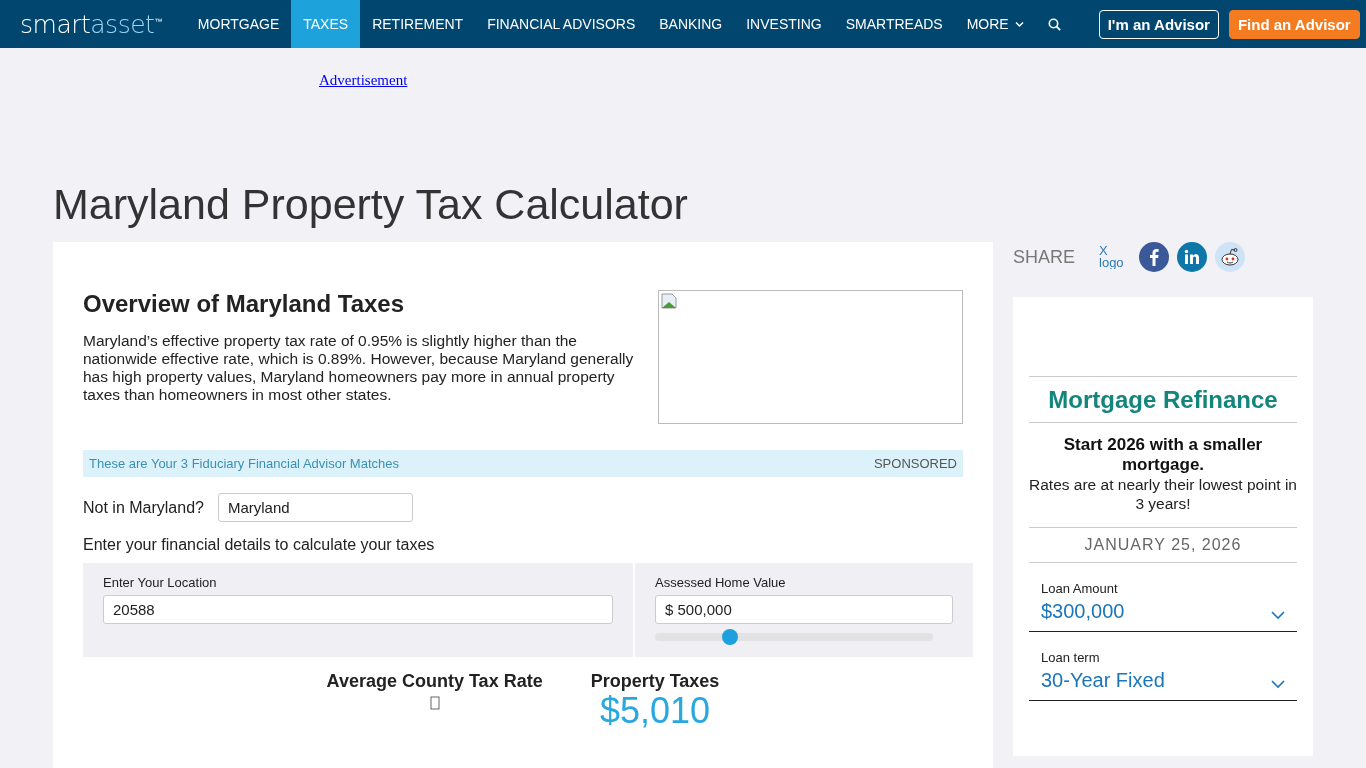 The width and height of the screenshot is (1366, 768). What do you see at coordinates (434, 703) in the screenshot?
I see `info-icon` at bounding box center [434, 703].